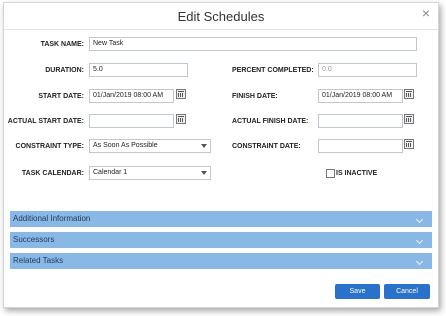 The height and width of the screenshot is (316, 446). What do you see at coordinates (360, 146) in the screenshot?
I see `constraint-date-input` at bounding box center [360, 146].